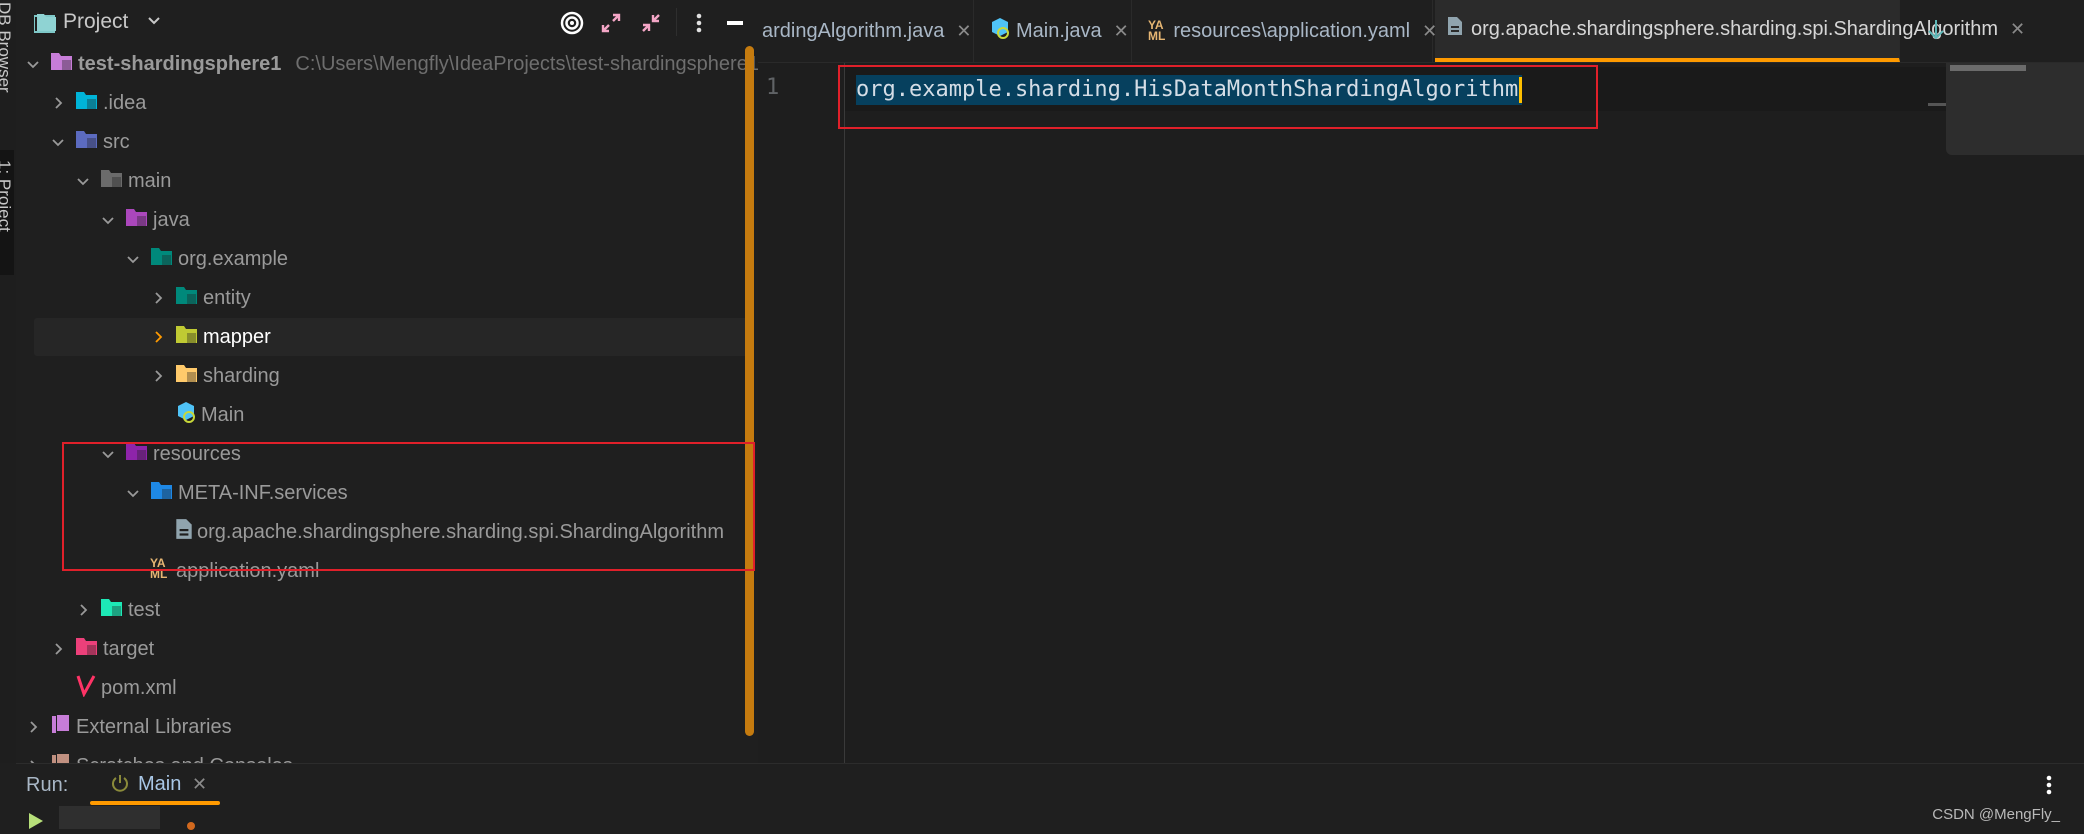  What do you see at coordinates (377, 415) in the screenshot?
I see `tree-item: Main` at bounding box center [377, 415].